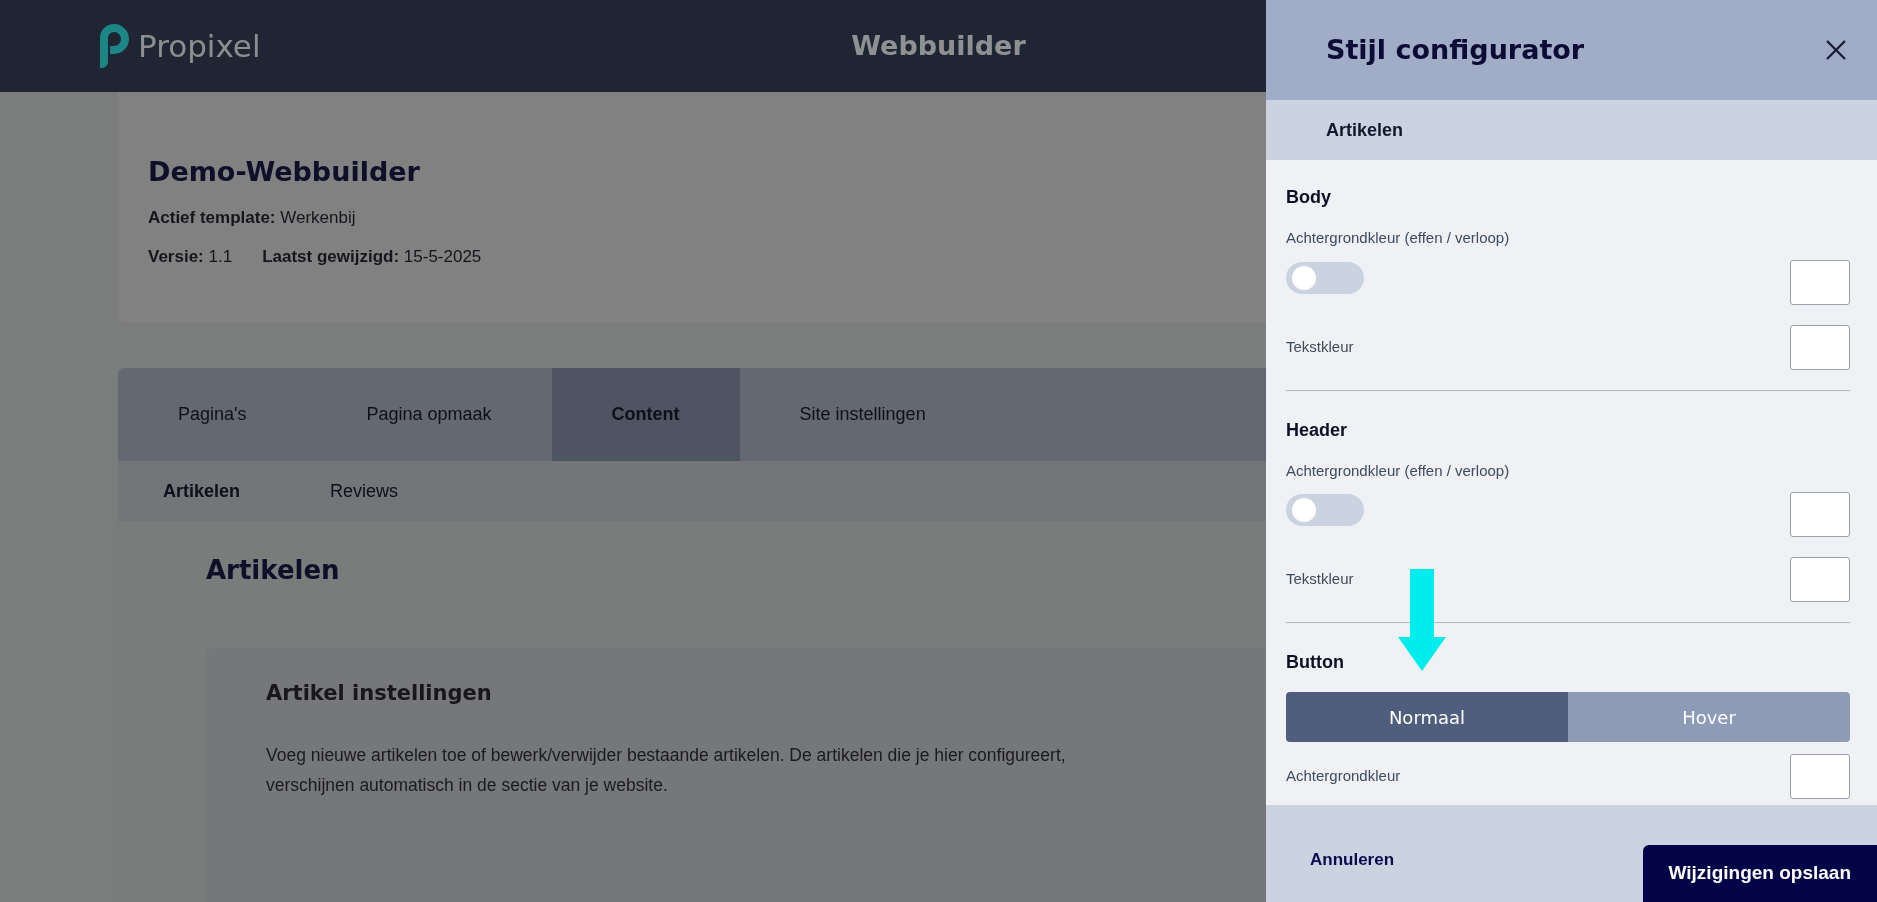 This screenshot has height=902, width=1877. Describe the element at coordinates (1315, 662) in the screenshot. I see `group-title: Button` at that location.